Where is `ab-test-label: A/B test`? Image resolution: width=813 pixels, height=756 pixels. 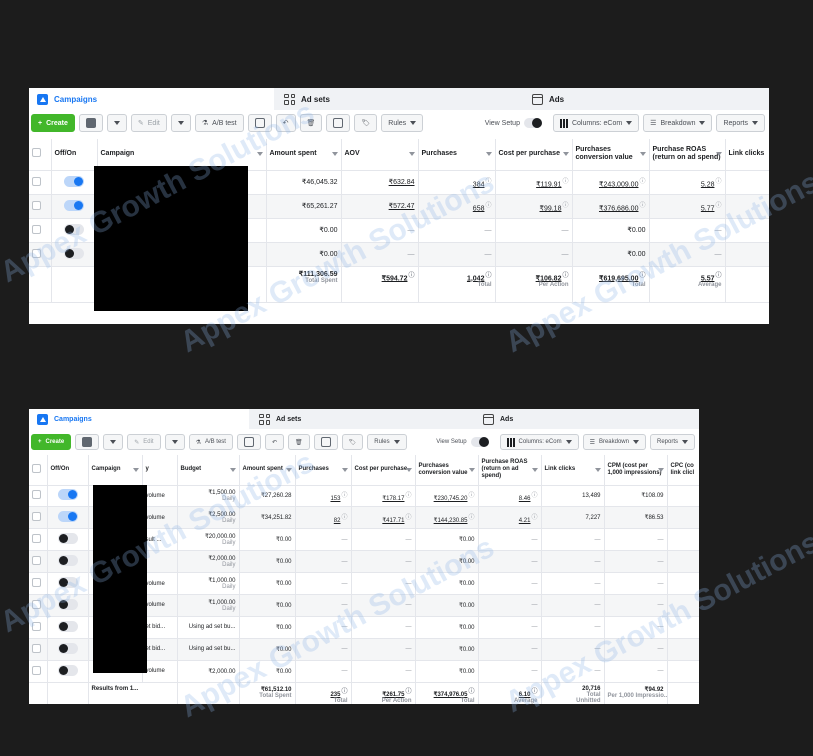
ab-test-label: A/B test is located at coordinates (224, 123).